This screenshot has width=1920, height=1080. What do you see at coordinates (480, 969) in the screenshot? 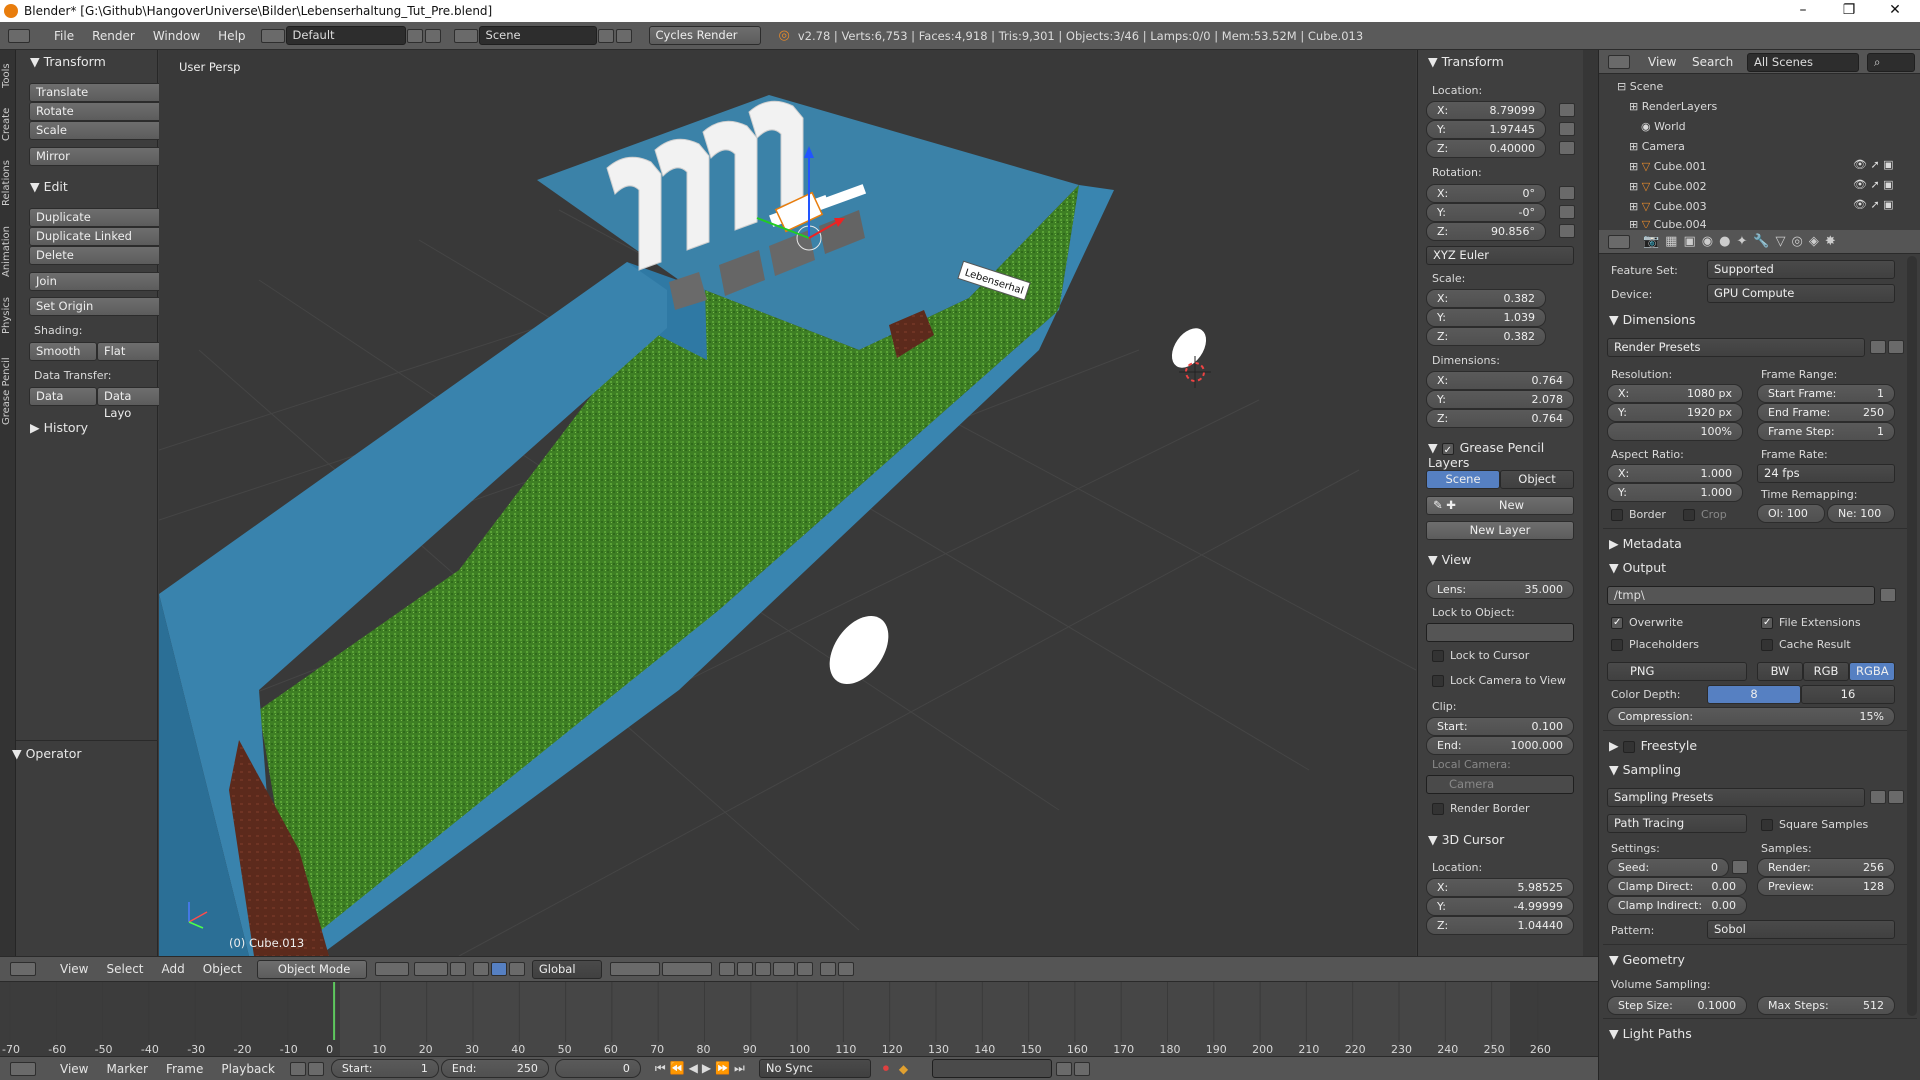
I see `translate-manipulator-icon` at bounding box center [480, 969].